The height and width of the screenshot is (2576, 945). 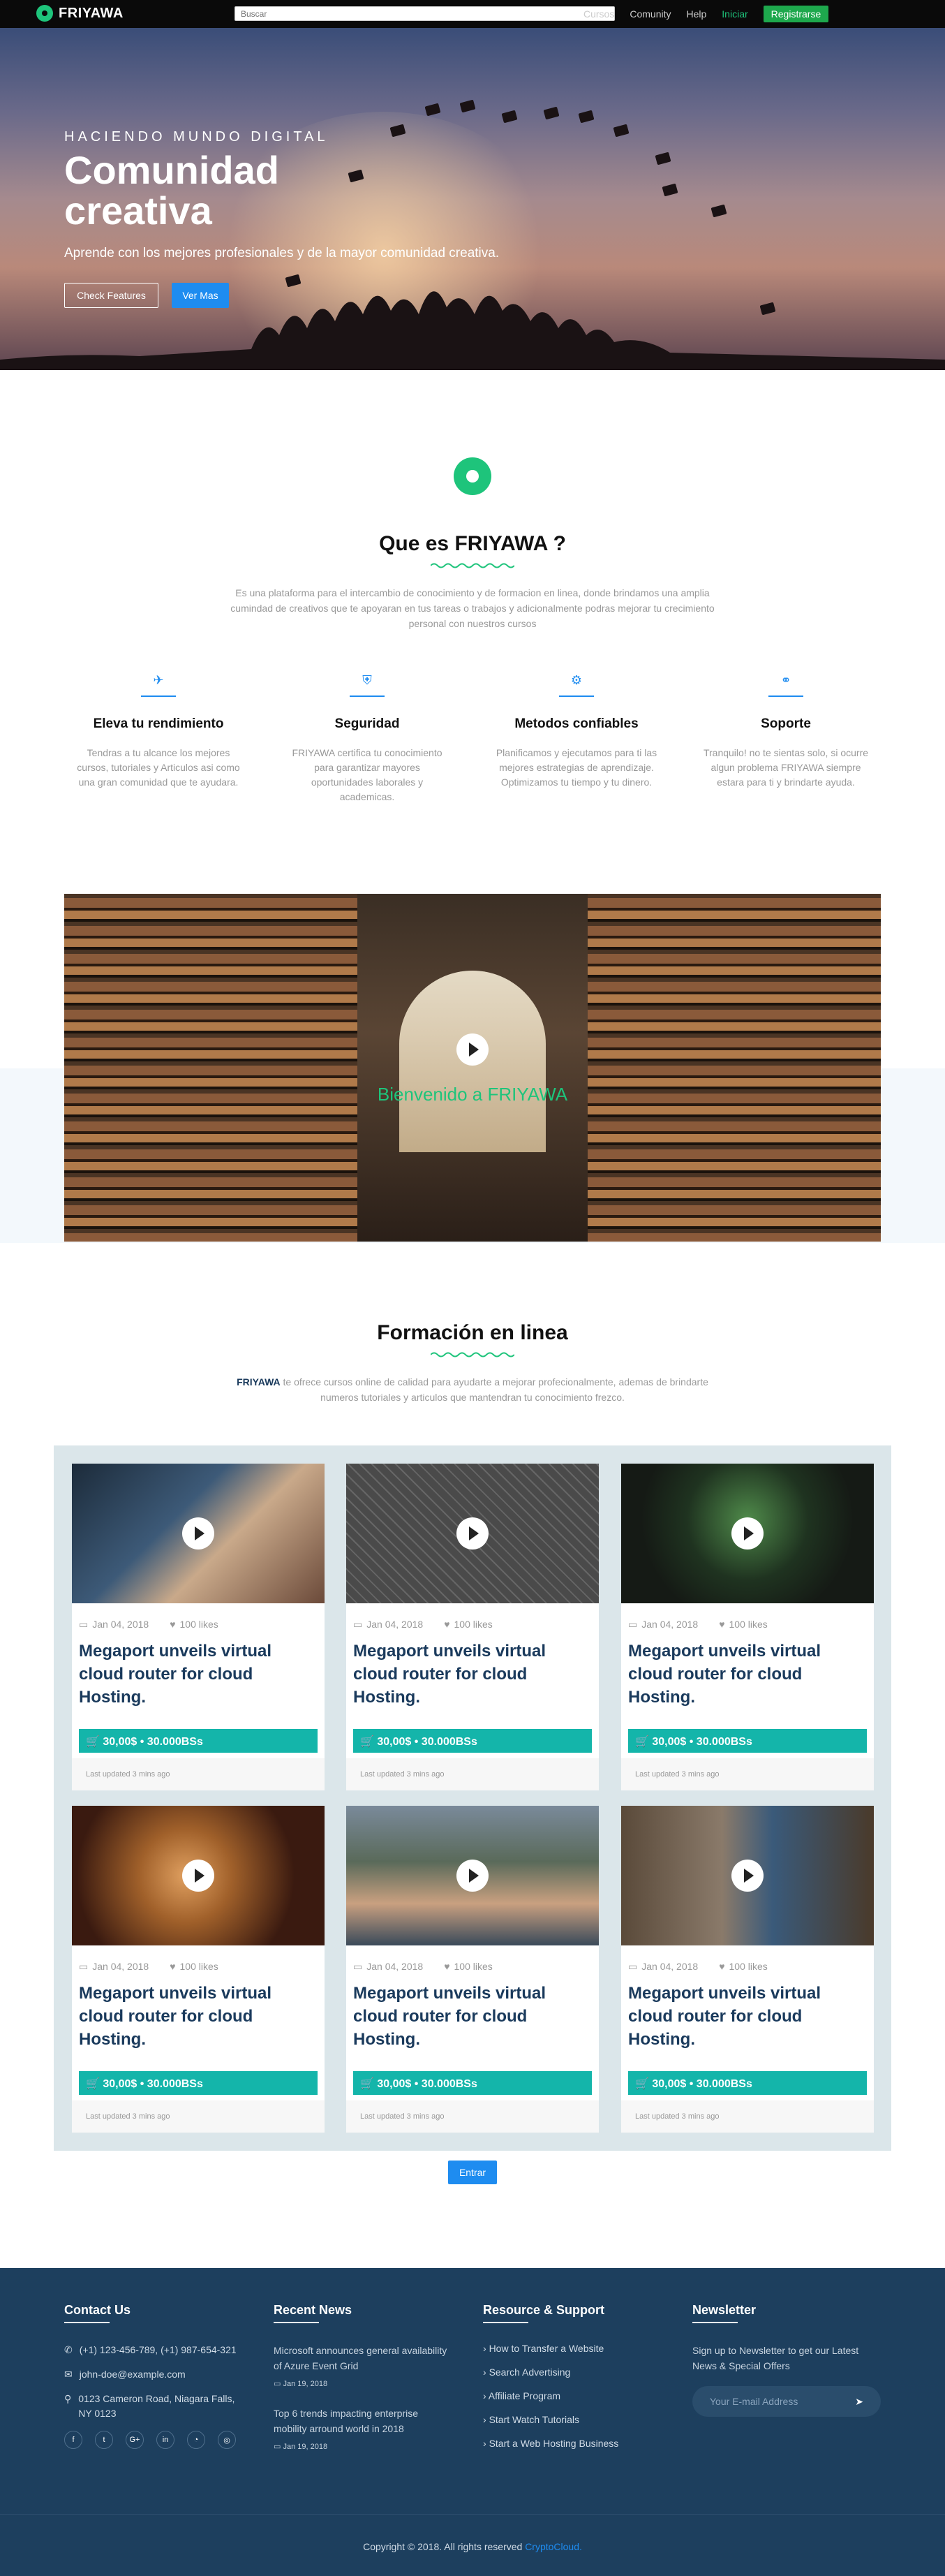 I want to click on nav-link-cursos: Cursos, so click(x=598, y=14).